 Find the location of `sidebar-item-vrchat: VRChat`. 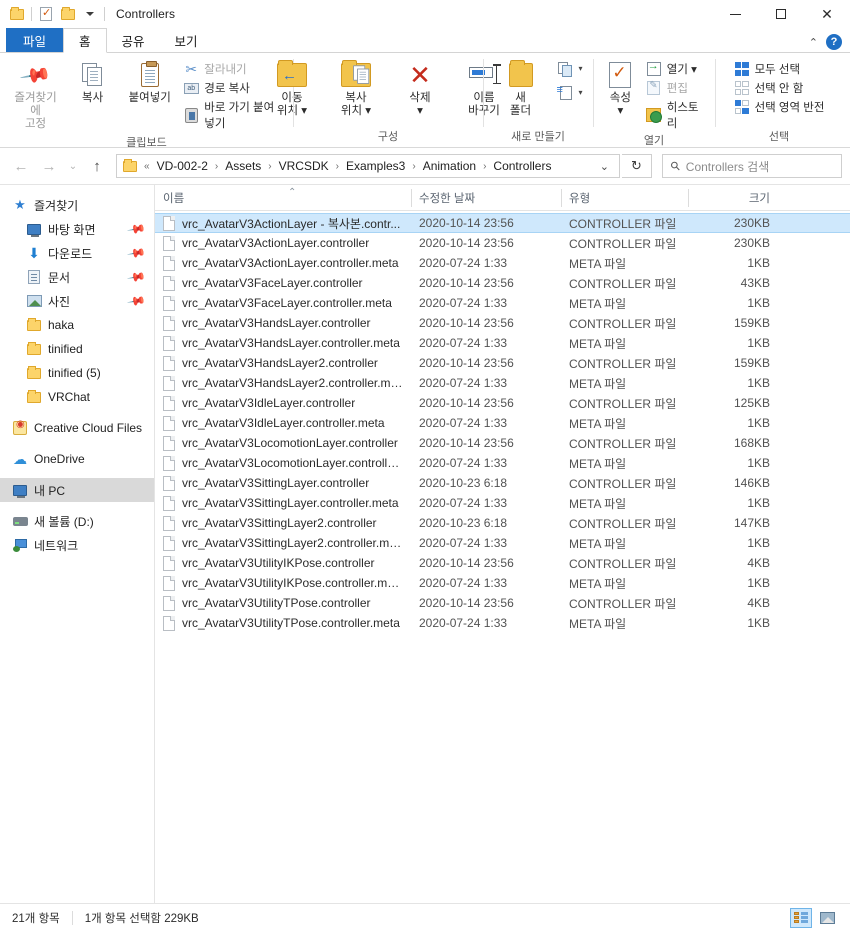

sidebar-item-vrchat: VRChat is located at coordinates (77, 397).